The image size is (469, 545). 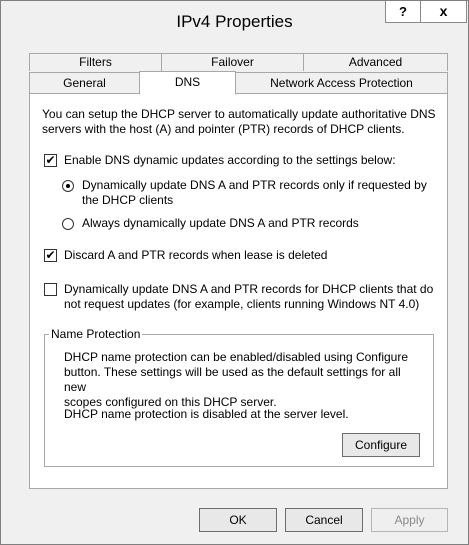 I want to click on tab-advanced: Advanced, so click(x=375, y=62).